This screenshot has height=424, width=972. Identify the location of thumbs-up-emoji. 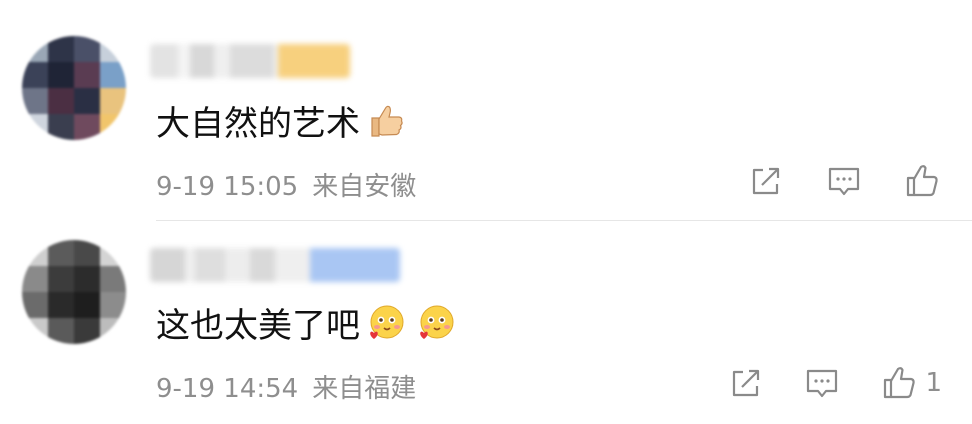
(387, 121).